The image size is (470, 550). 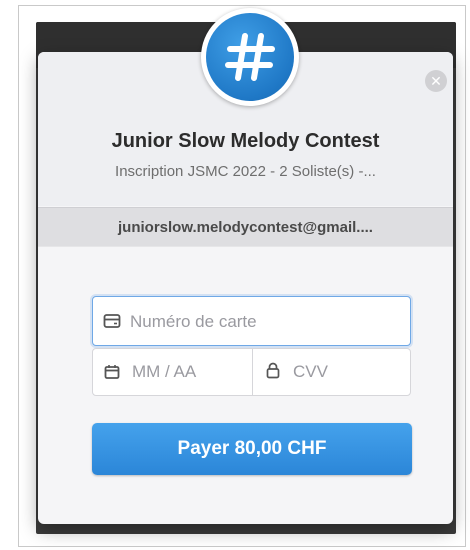 I want to click on calendar-icon, so click(x=112, y=374).